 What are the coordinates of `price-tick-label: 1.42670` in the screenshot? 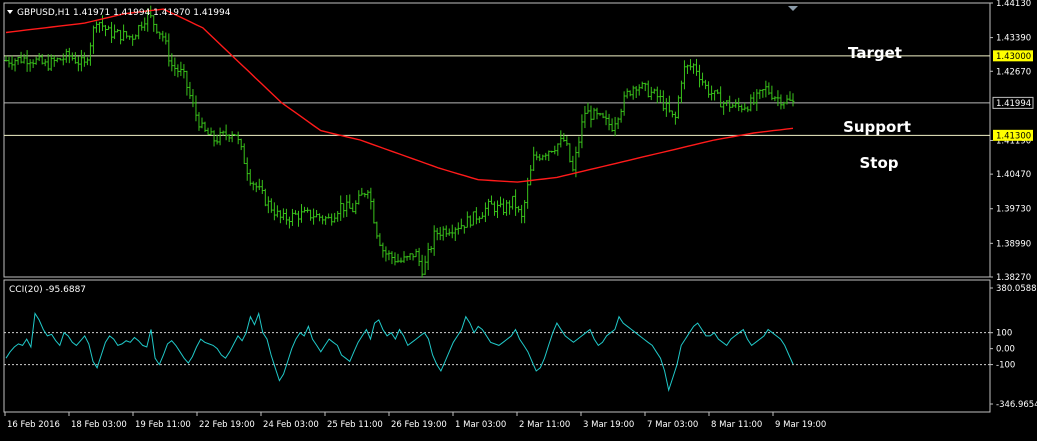 It's located at (1013, 72).